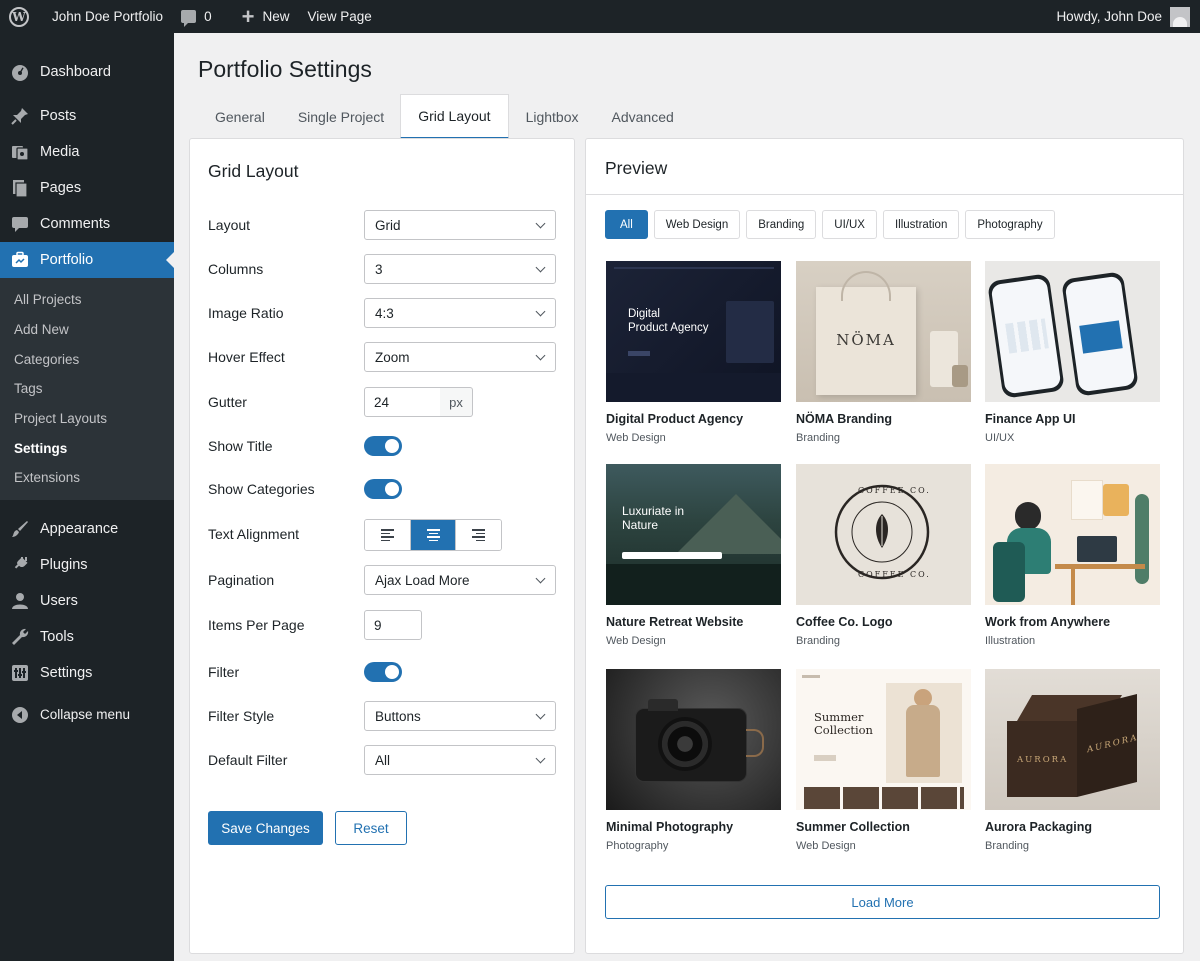  Describe the element at coordinates (87, 330) in the screenshot. I see `submenu-add-new: Add New` at that location.